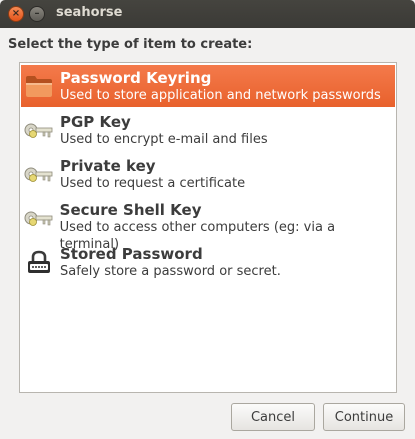 This screenshot has width=415, height=439. I want to click on folder-icon, so click(38, 86).